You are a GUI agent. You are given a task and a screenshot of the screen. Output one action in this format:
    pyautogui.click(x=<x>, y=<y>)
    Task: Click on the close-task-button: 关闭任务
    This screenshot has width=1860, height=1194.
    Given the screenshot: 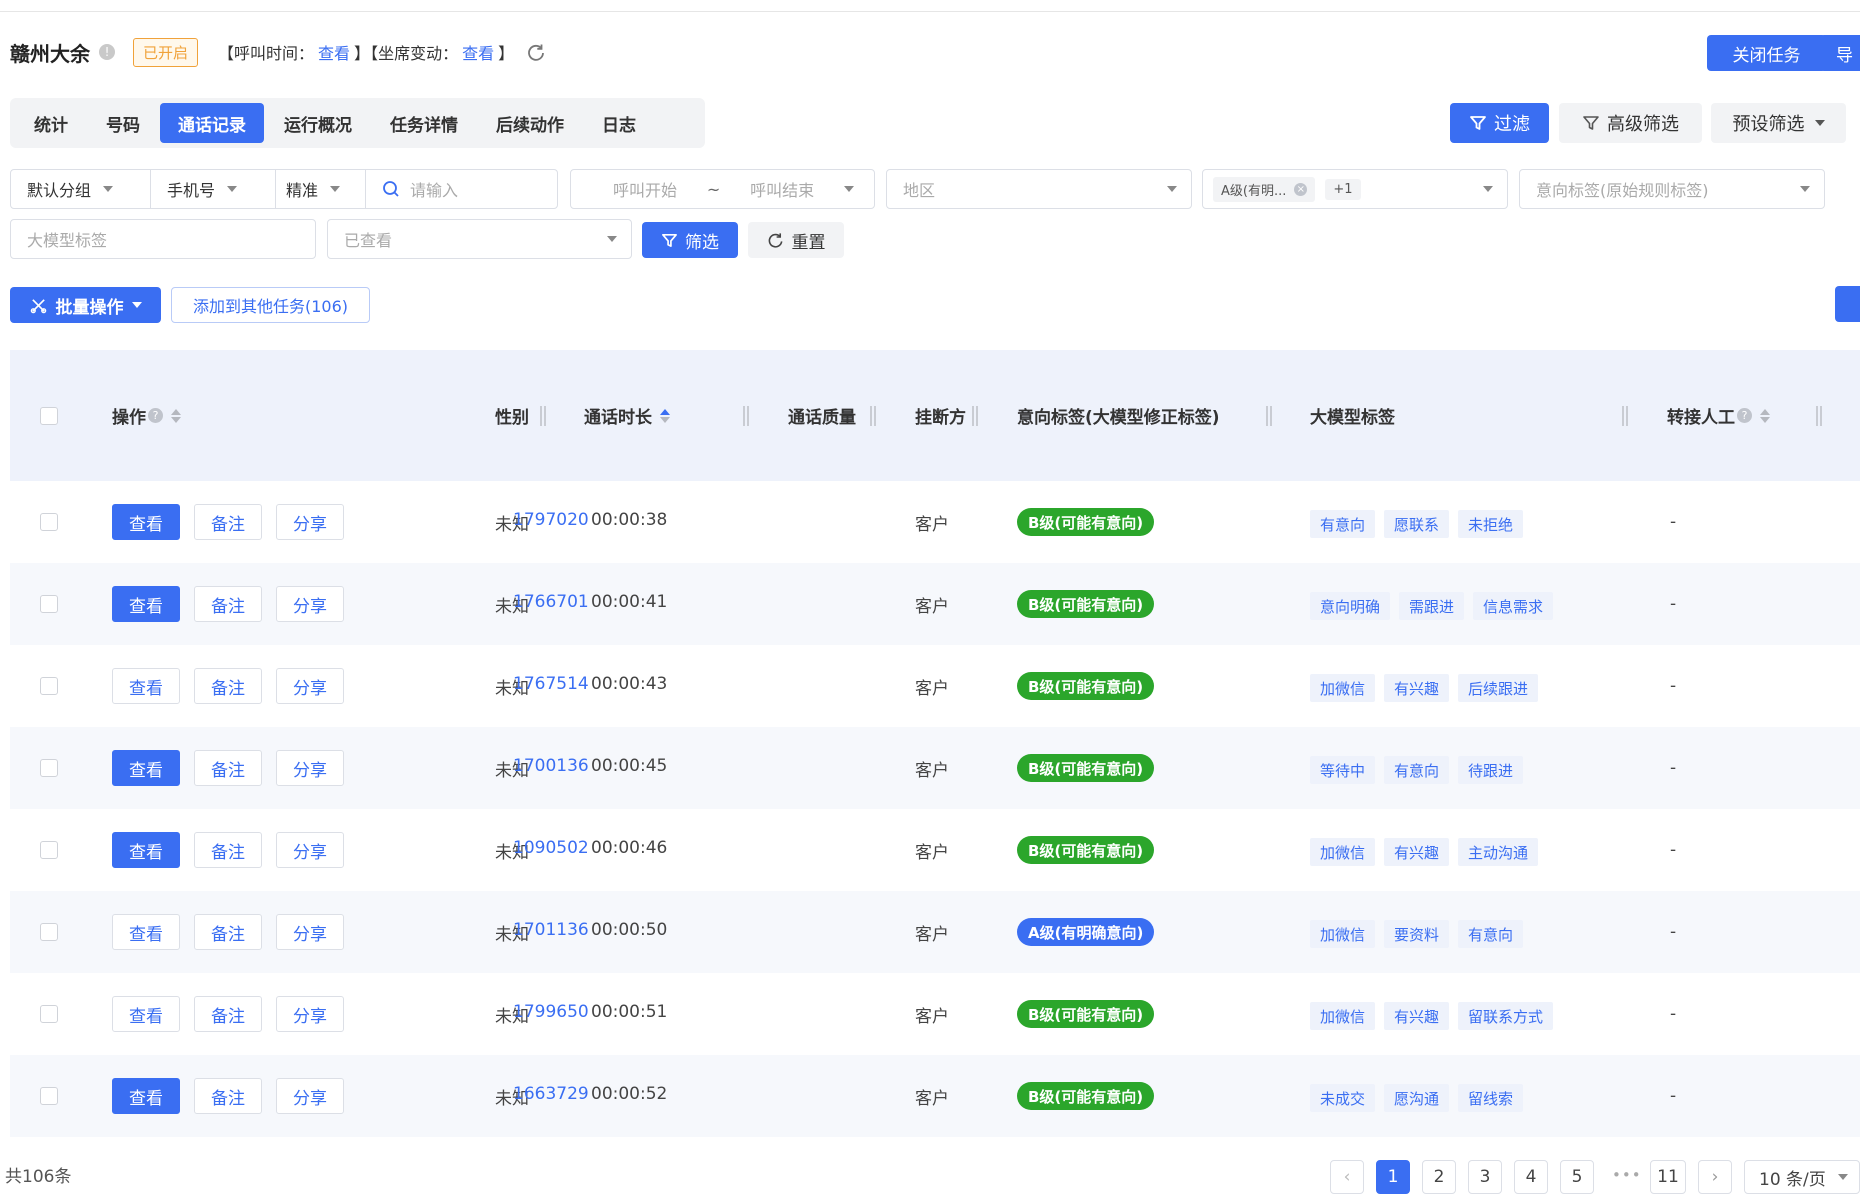 What is the action you would take?
    pyautogui.click(x=1766, y=53)
    